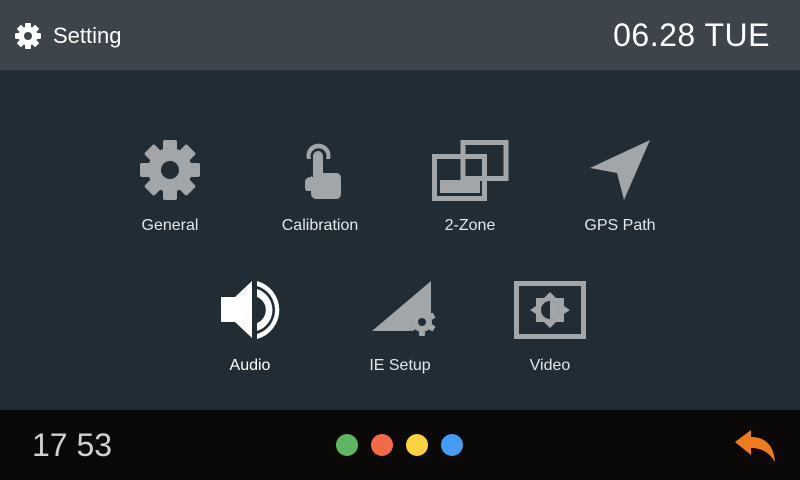  I want to click on menu-item-audio: Audio, so click(250, 330).